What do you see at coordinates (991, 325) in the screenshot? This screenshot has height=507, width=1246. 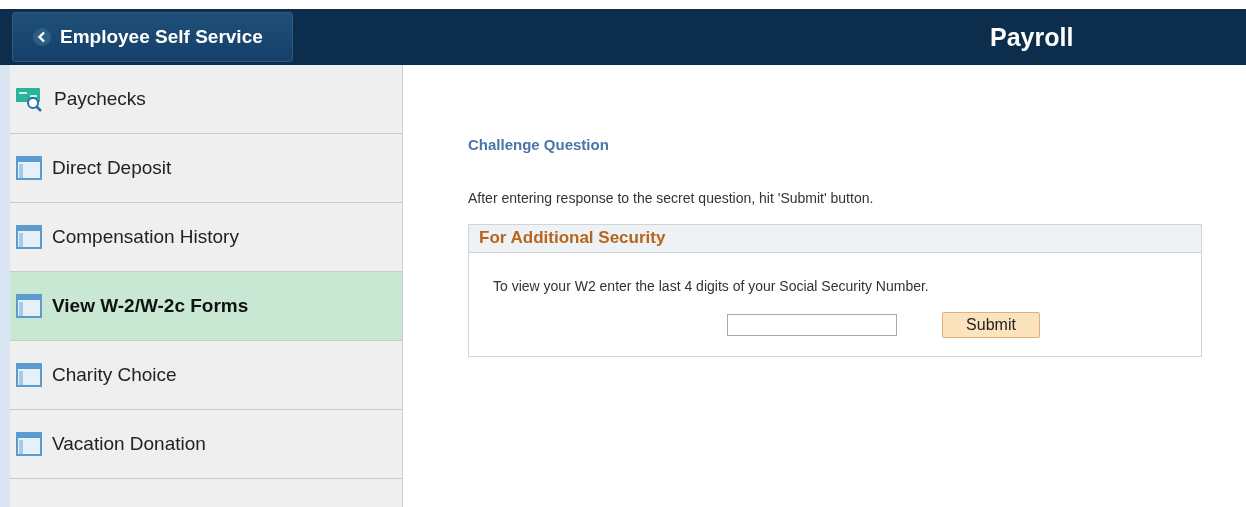 I see `submit-button: Submit` at bounding box center [991, 325].